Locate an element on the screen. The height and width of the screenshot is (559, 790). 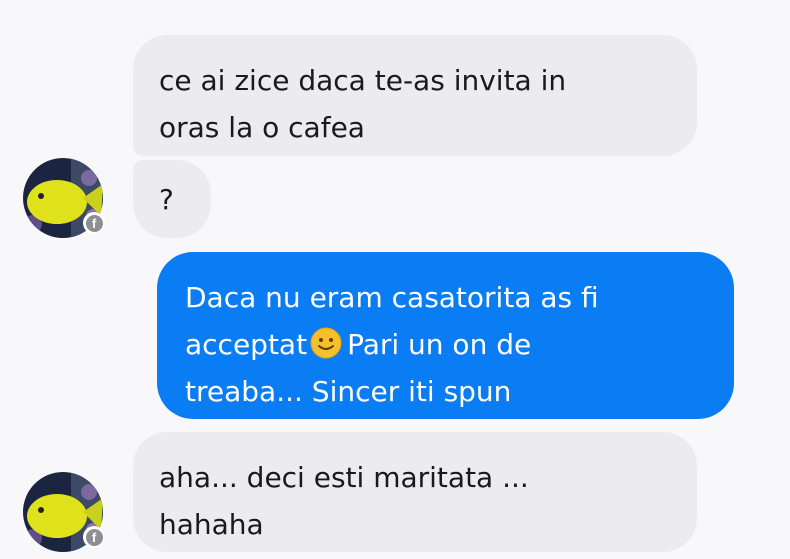
message-text: ? is located at coordinates (166, 199).